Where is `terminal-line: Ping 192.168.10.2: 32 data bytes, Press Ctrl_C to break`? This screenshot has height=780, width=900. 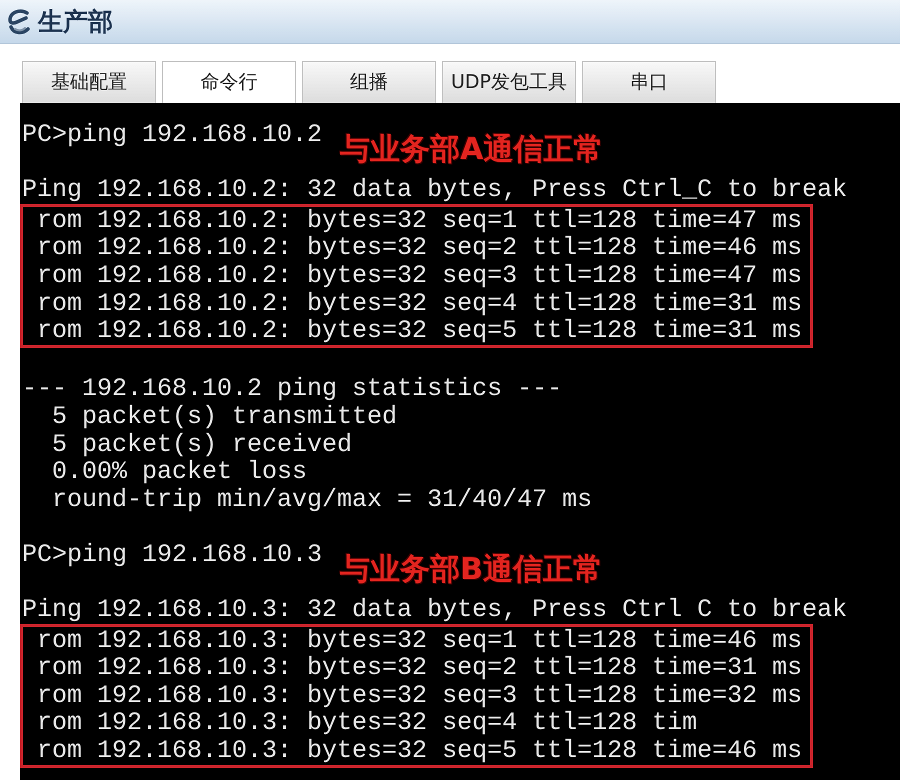 terminal-line: Ping 192.168.10.2: 32 data bytes, Press Ctrl_C to break is located at coordinates (434, 190).